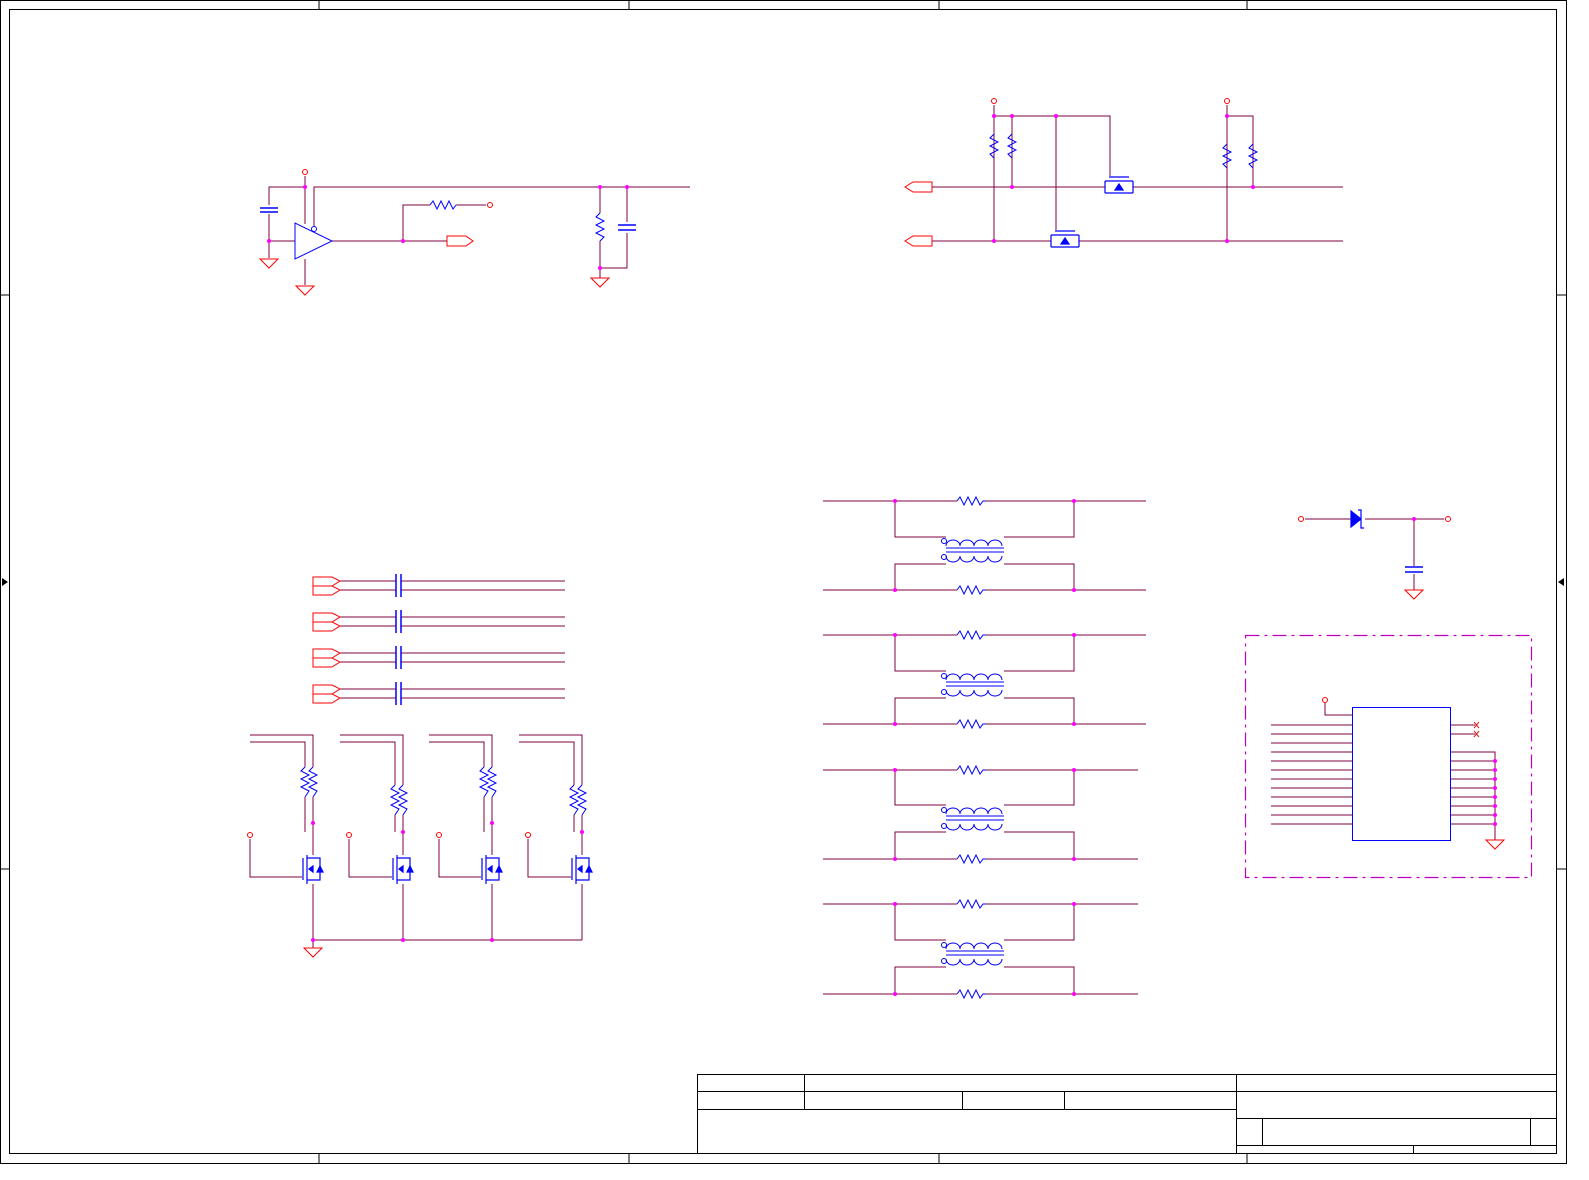 Image resolution: width=1589 pixels, height=1180 pixels. Describe the element at coordinates (984, 747) in the screenshot. I see `common-mode-choke-array` at that location.